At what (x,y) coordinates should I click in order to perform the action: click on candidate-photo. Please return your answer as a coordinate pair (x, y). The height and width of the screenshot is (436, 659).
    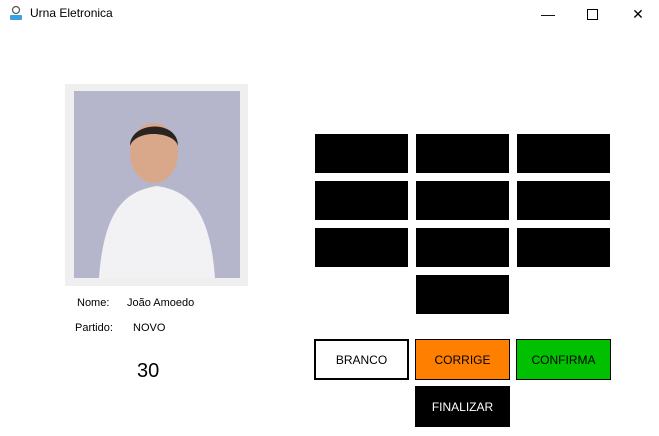
    Looking at the image, I should click on (157, 184).